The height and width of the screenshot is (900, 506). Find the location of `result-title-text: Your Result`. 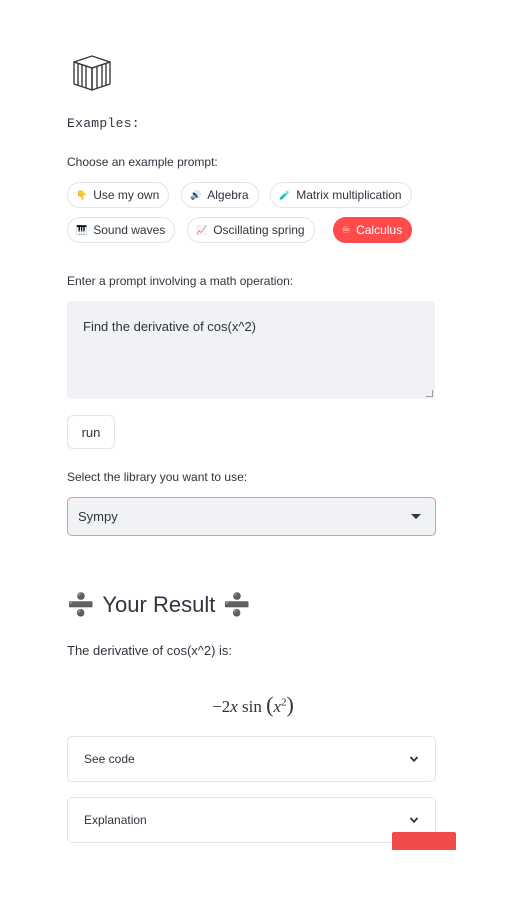

result-title-text: Your Result is located at coordinates (159, 604).